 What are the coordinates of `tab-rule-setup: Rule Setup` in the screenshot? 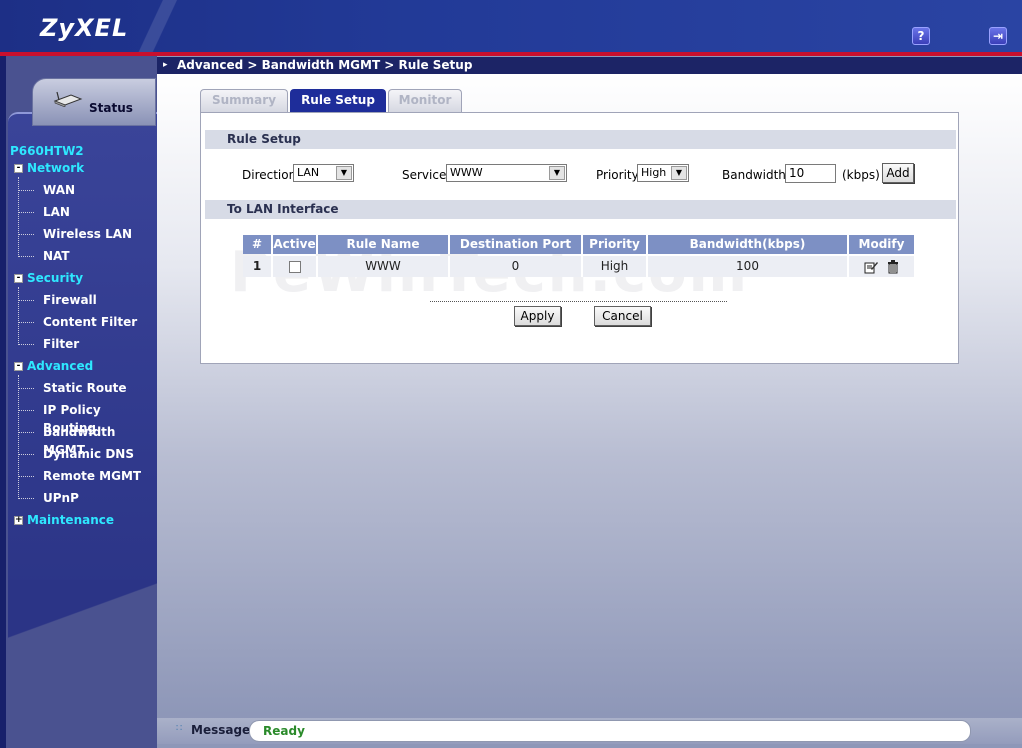 It's located at (338, 100).